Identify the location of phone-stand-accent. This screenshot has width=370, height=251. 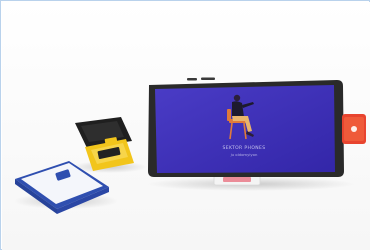
(237, 179).